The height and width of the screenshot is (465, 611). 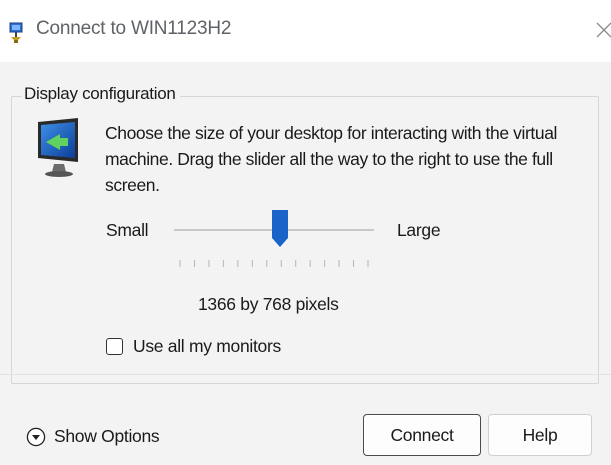 What do you see at coordinates (540, 435) in the screenshot?
I see `help-button: Help` at bounding box center [540, 435].